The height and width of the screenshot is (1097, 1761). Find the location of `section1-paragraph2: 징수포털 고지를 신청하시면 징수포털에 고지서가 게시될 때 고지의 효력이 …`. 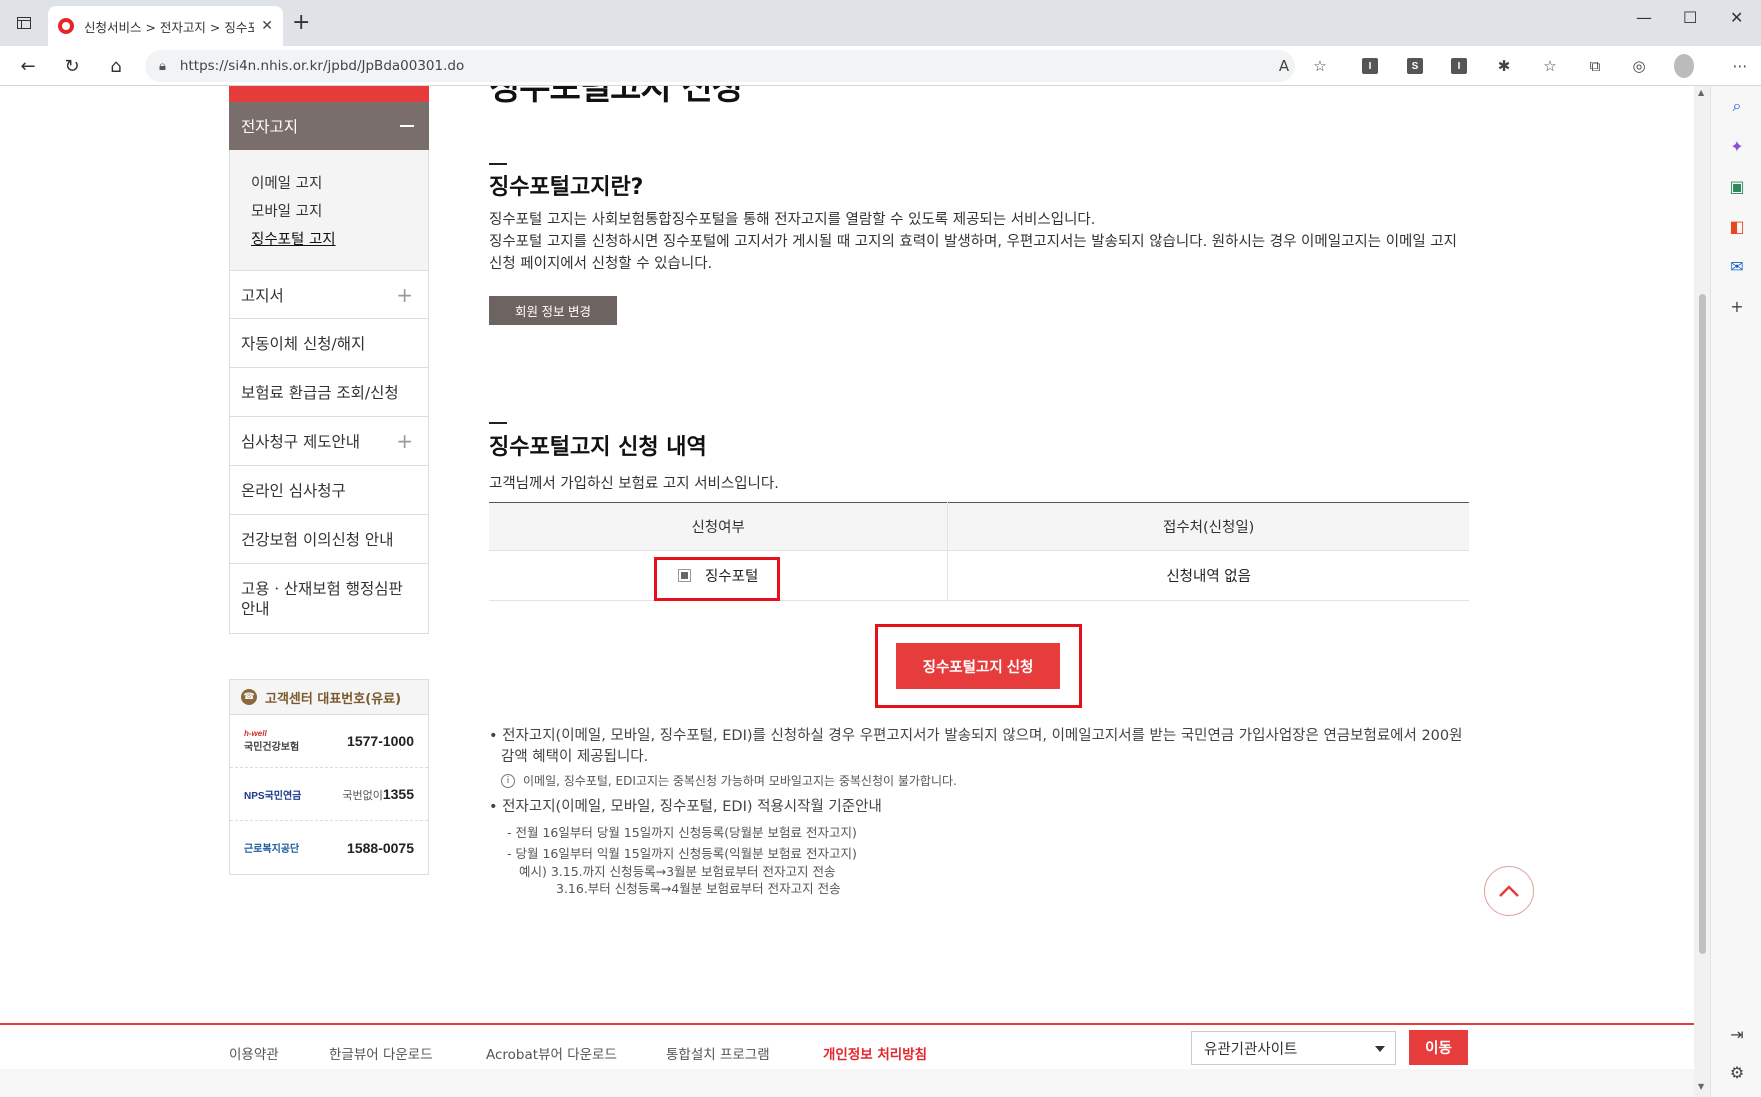

section1-paragraph2: 징수포털 고지를 신청하시면 징수포털에 고지서가 게시될 때 고지의 효력이 … is located at coordinates (973, 253).